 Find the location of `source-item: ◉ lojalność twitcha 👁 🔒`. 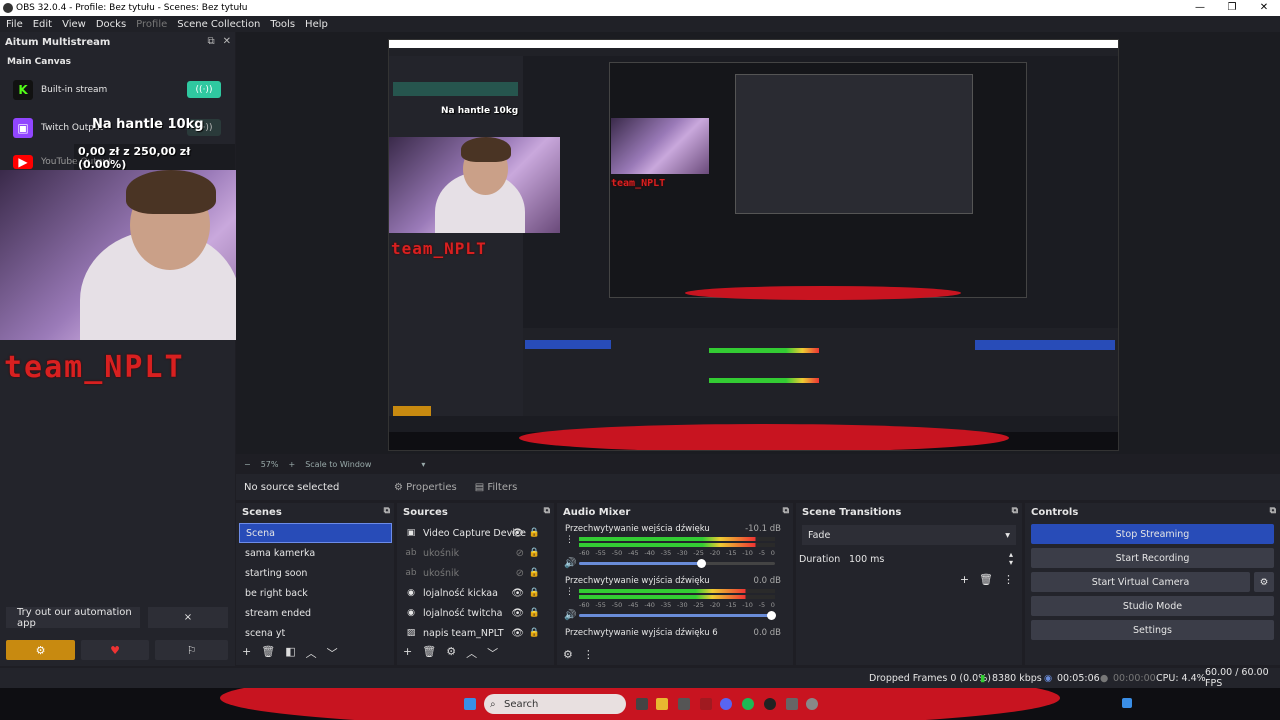

source-item: ◉ lojalność twitcha 👁 🔒 is located at coordinates (475, 613).